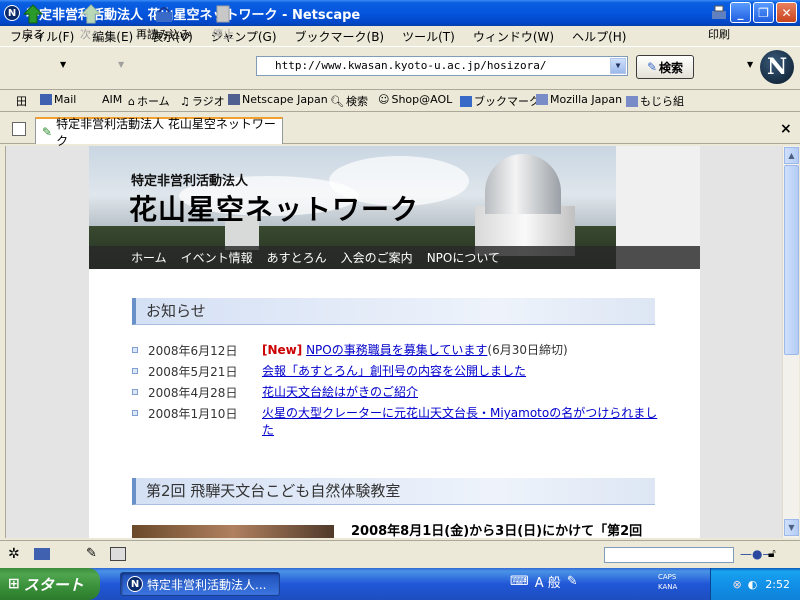 The height and width of the screenshot is (600, 800). I want to click on navigator-icon: ✲, so click(14, 554).